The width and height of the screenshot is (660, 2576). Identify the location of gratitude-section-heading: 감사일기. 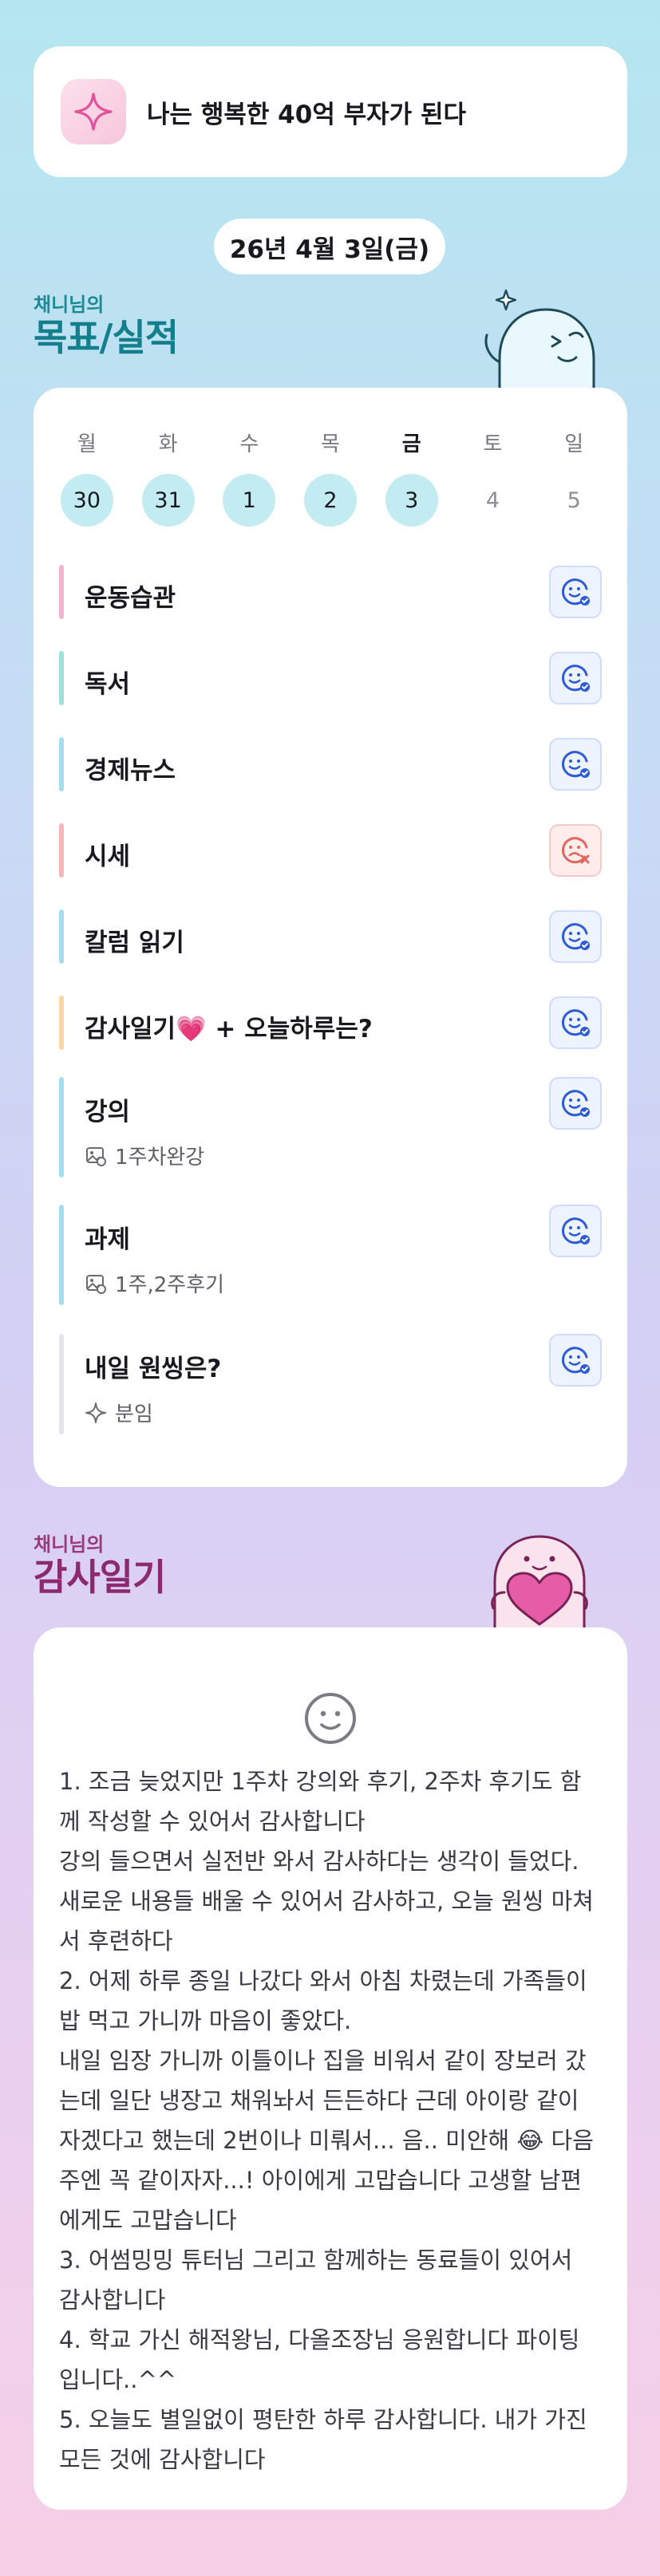
(100, 1577).